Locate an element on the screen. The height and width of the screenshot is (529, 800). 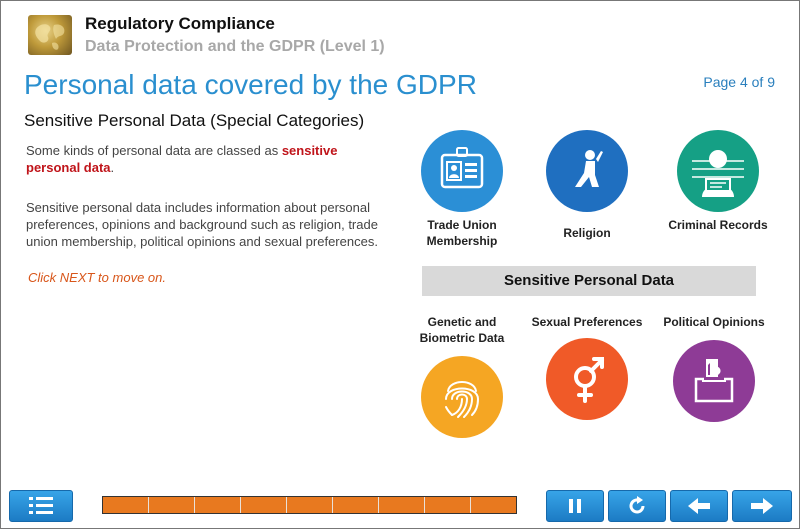
category-sexual-preferences: Sexual Preferences is located at coordinates (587, 367).